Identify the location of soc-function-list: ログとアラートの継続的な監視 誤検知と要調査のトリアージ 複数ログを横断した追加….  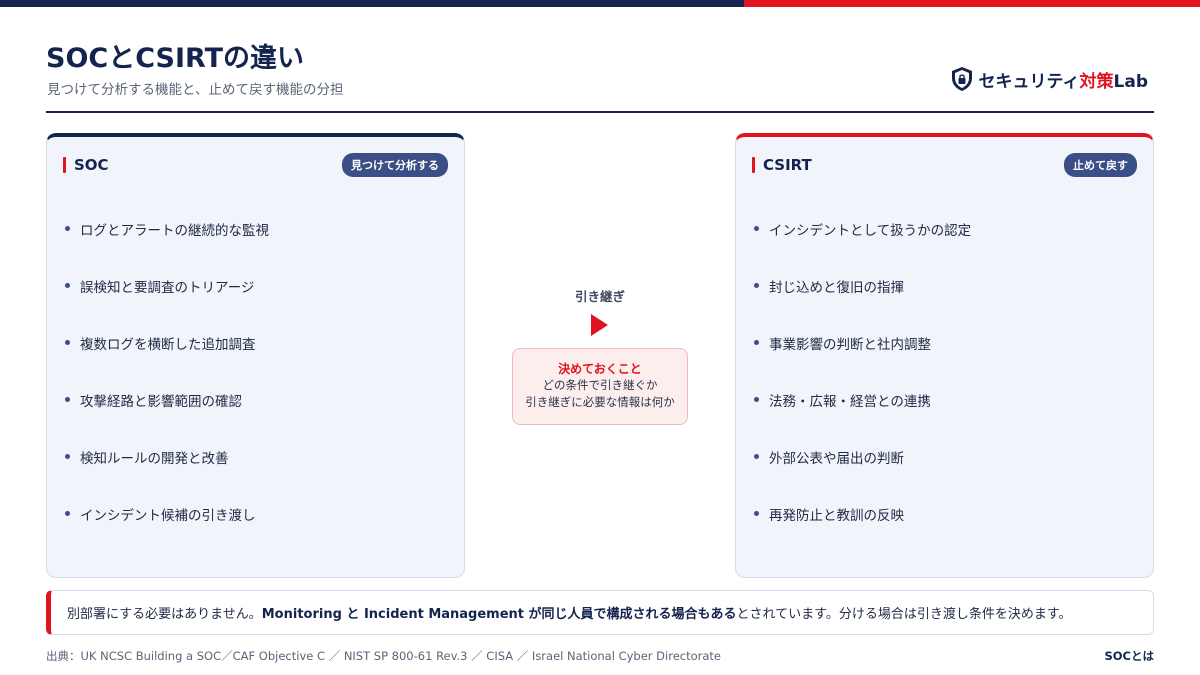
(167, 390).